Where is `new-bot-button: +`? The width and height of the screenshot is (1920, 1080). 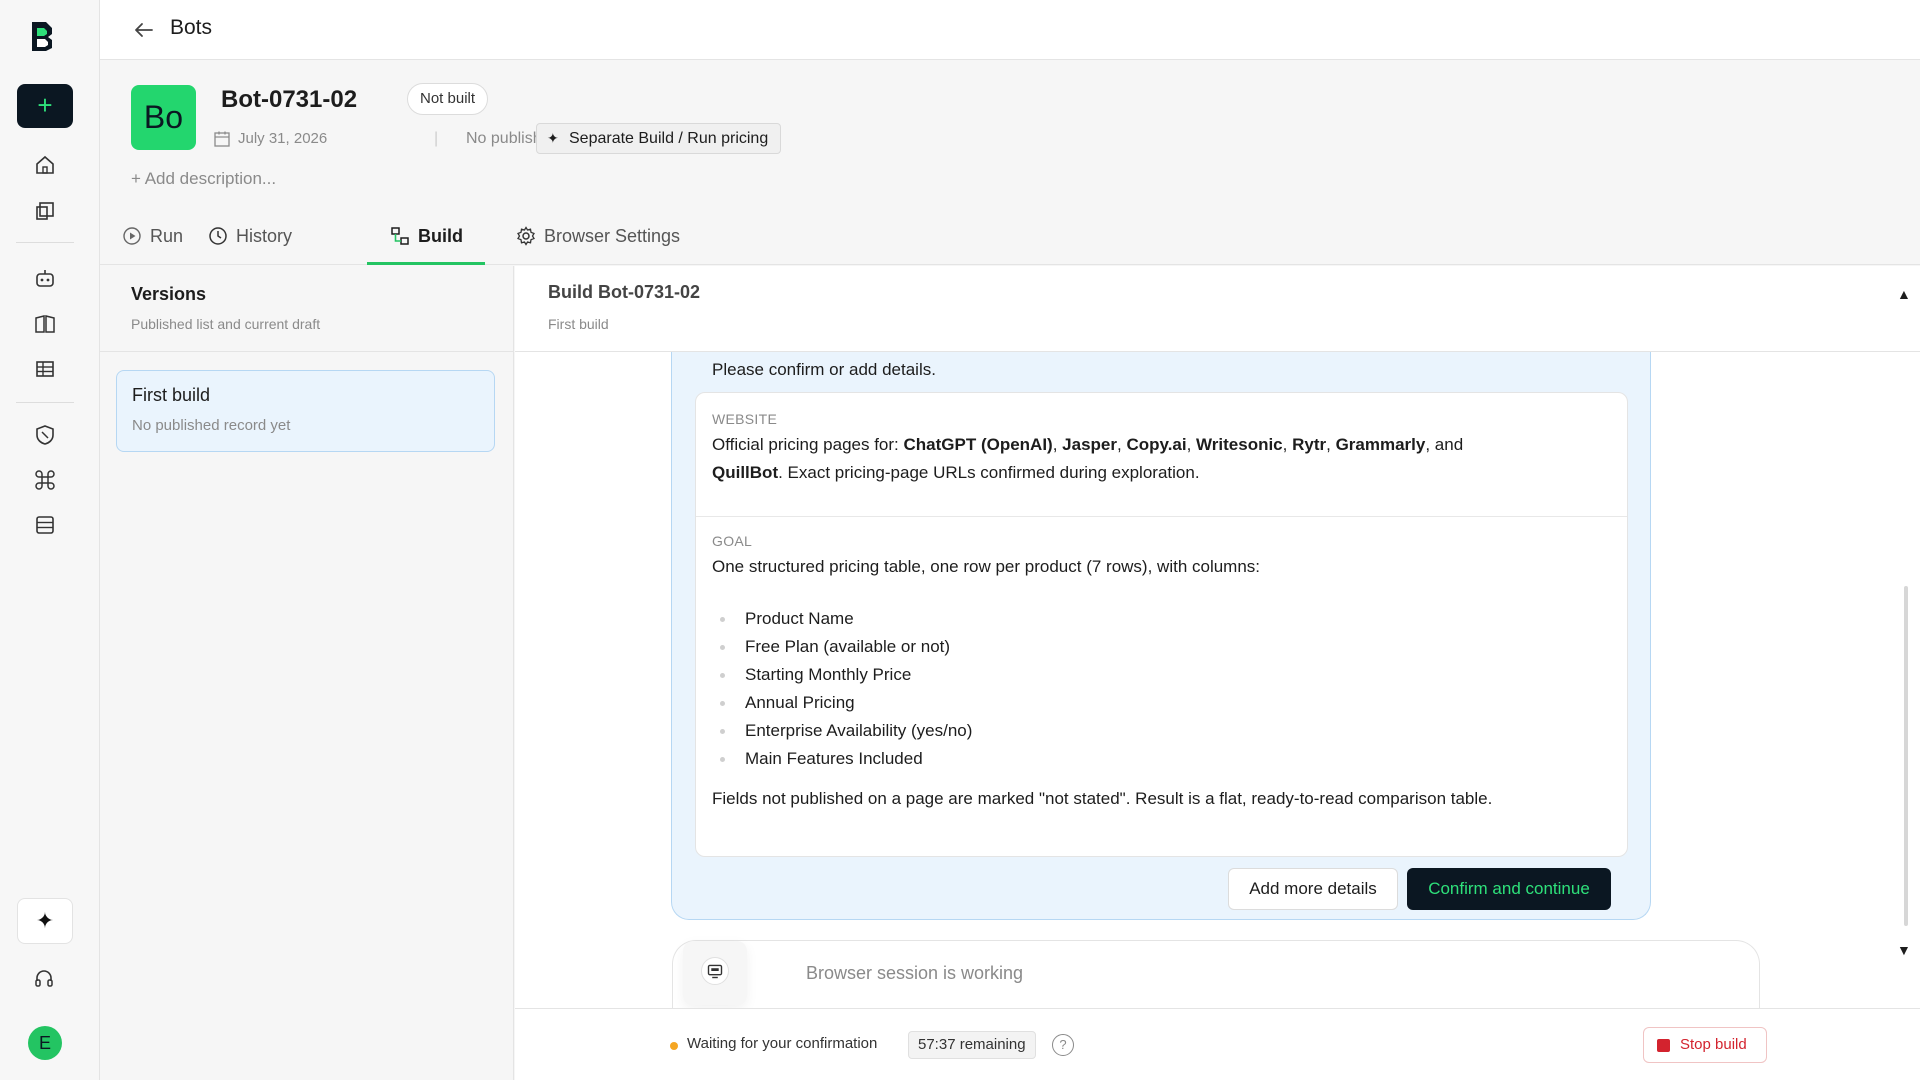
new-bot-button: + is located at coordinates (45, 106).